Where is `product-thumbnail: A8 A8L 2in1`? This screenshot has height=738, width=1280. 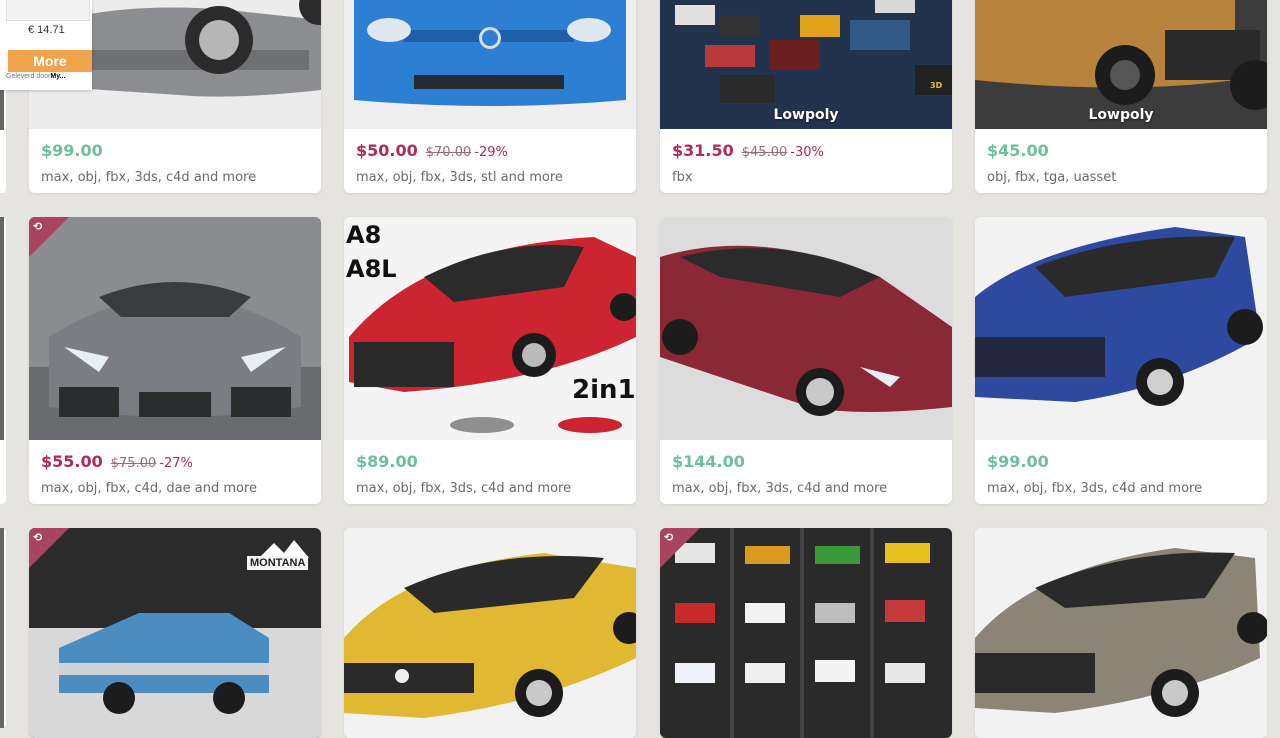
product-thumbnail: A8 A8L 2in1 is located at coordinates (490, 328).